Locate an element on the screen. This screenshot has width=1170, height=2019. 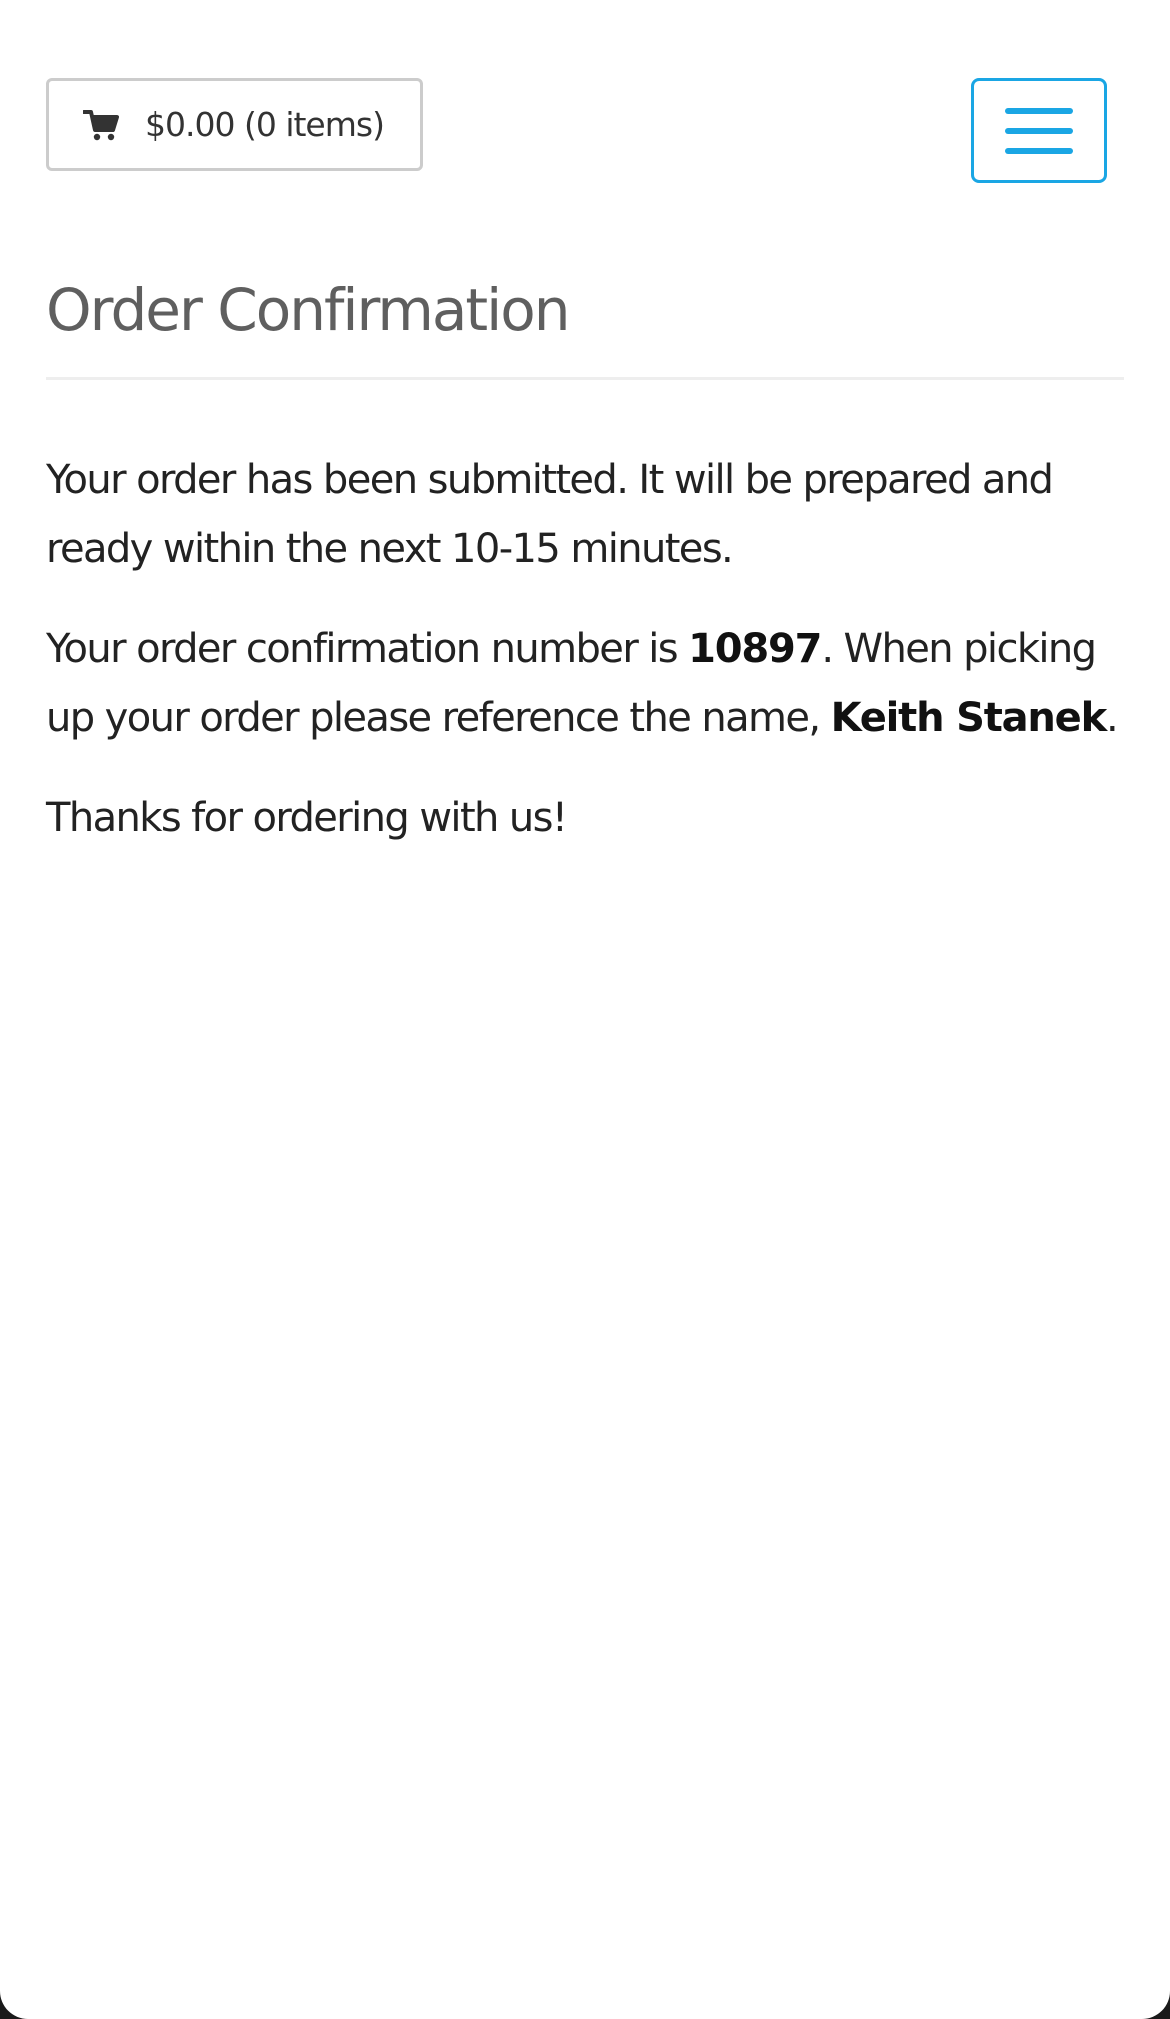
thanks-message: Thanks for ordering with us! is located at coordinates (307, 818).